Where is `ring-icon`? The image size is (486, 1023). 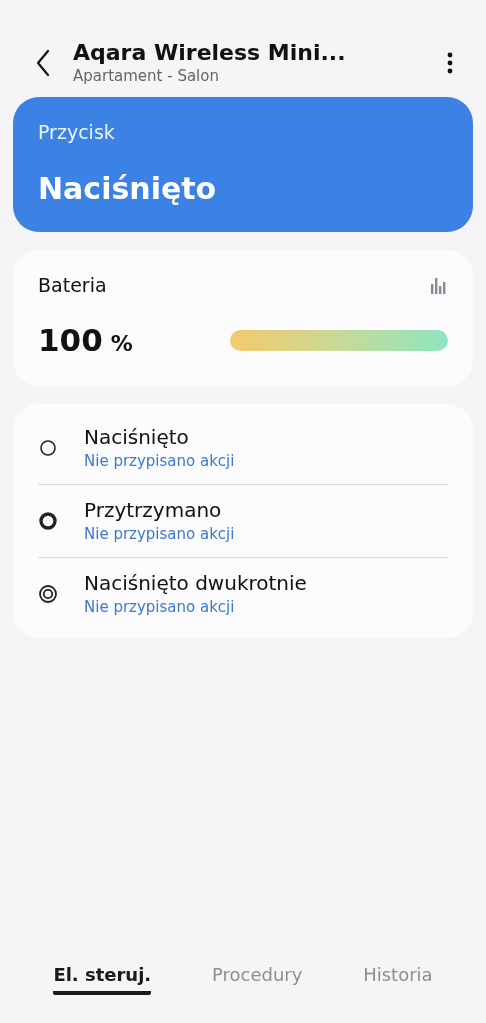
ring-icon is located at coordinates (48, 447).